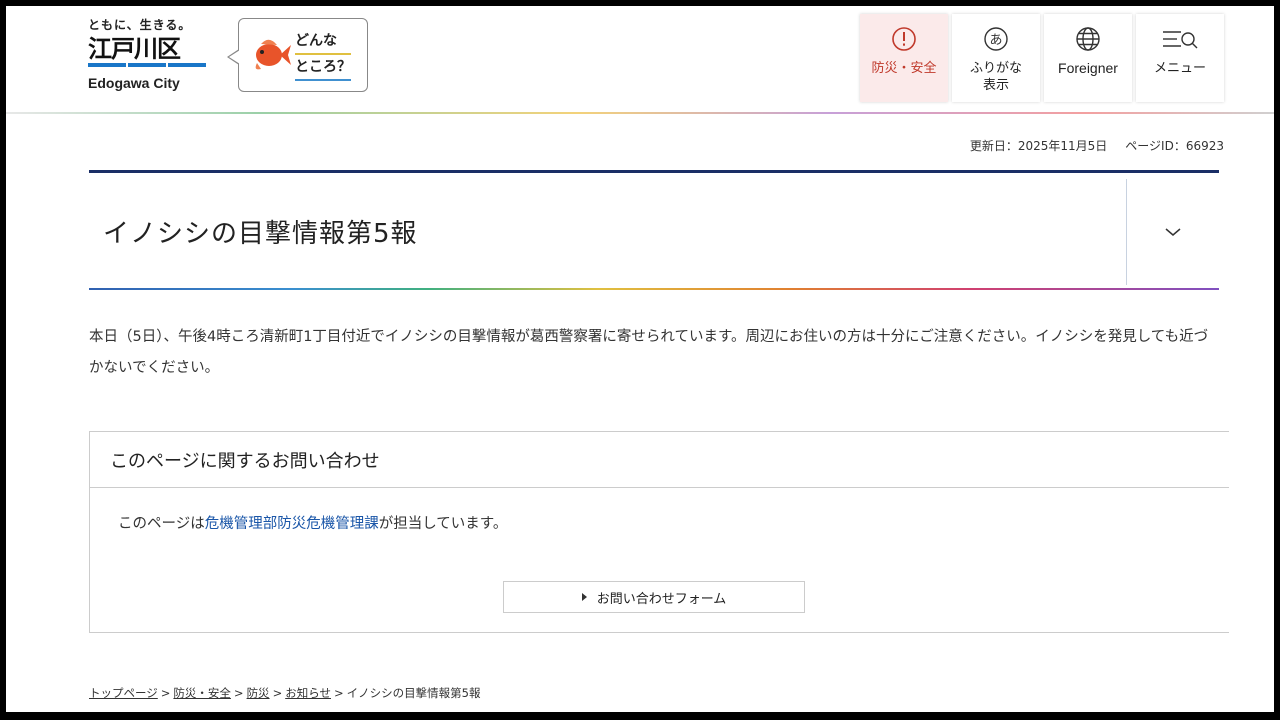 This screenshot has height=720, width=1280. I want to click on expand-toggle-button, so click(1172, 232).